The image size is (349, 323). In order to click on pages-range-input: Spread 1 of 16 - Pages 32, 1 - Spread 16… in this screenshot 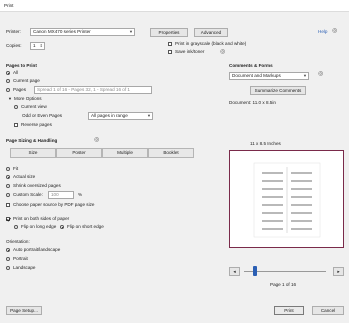, I will do `click(93, 90)`.